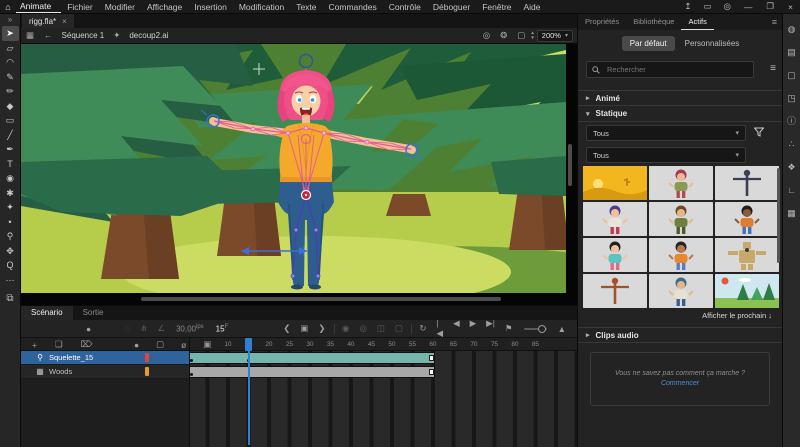  I want to click on hand-tool: ✥, so click(10, 251).